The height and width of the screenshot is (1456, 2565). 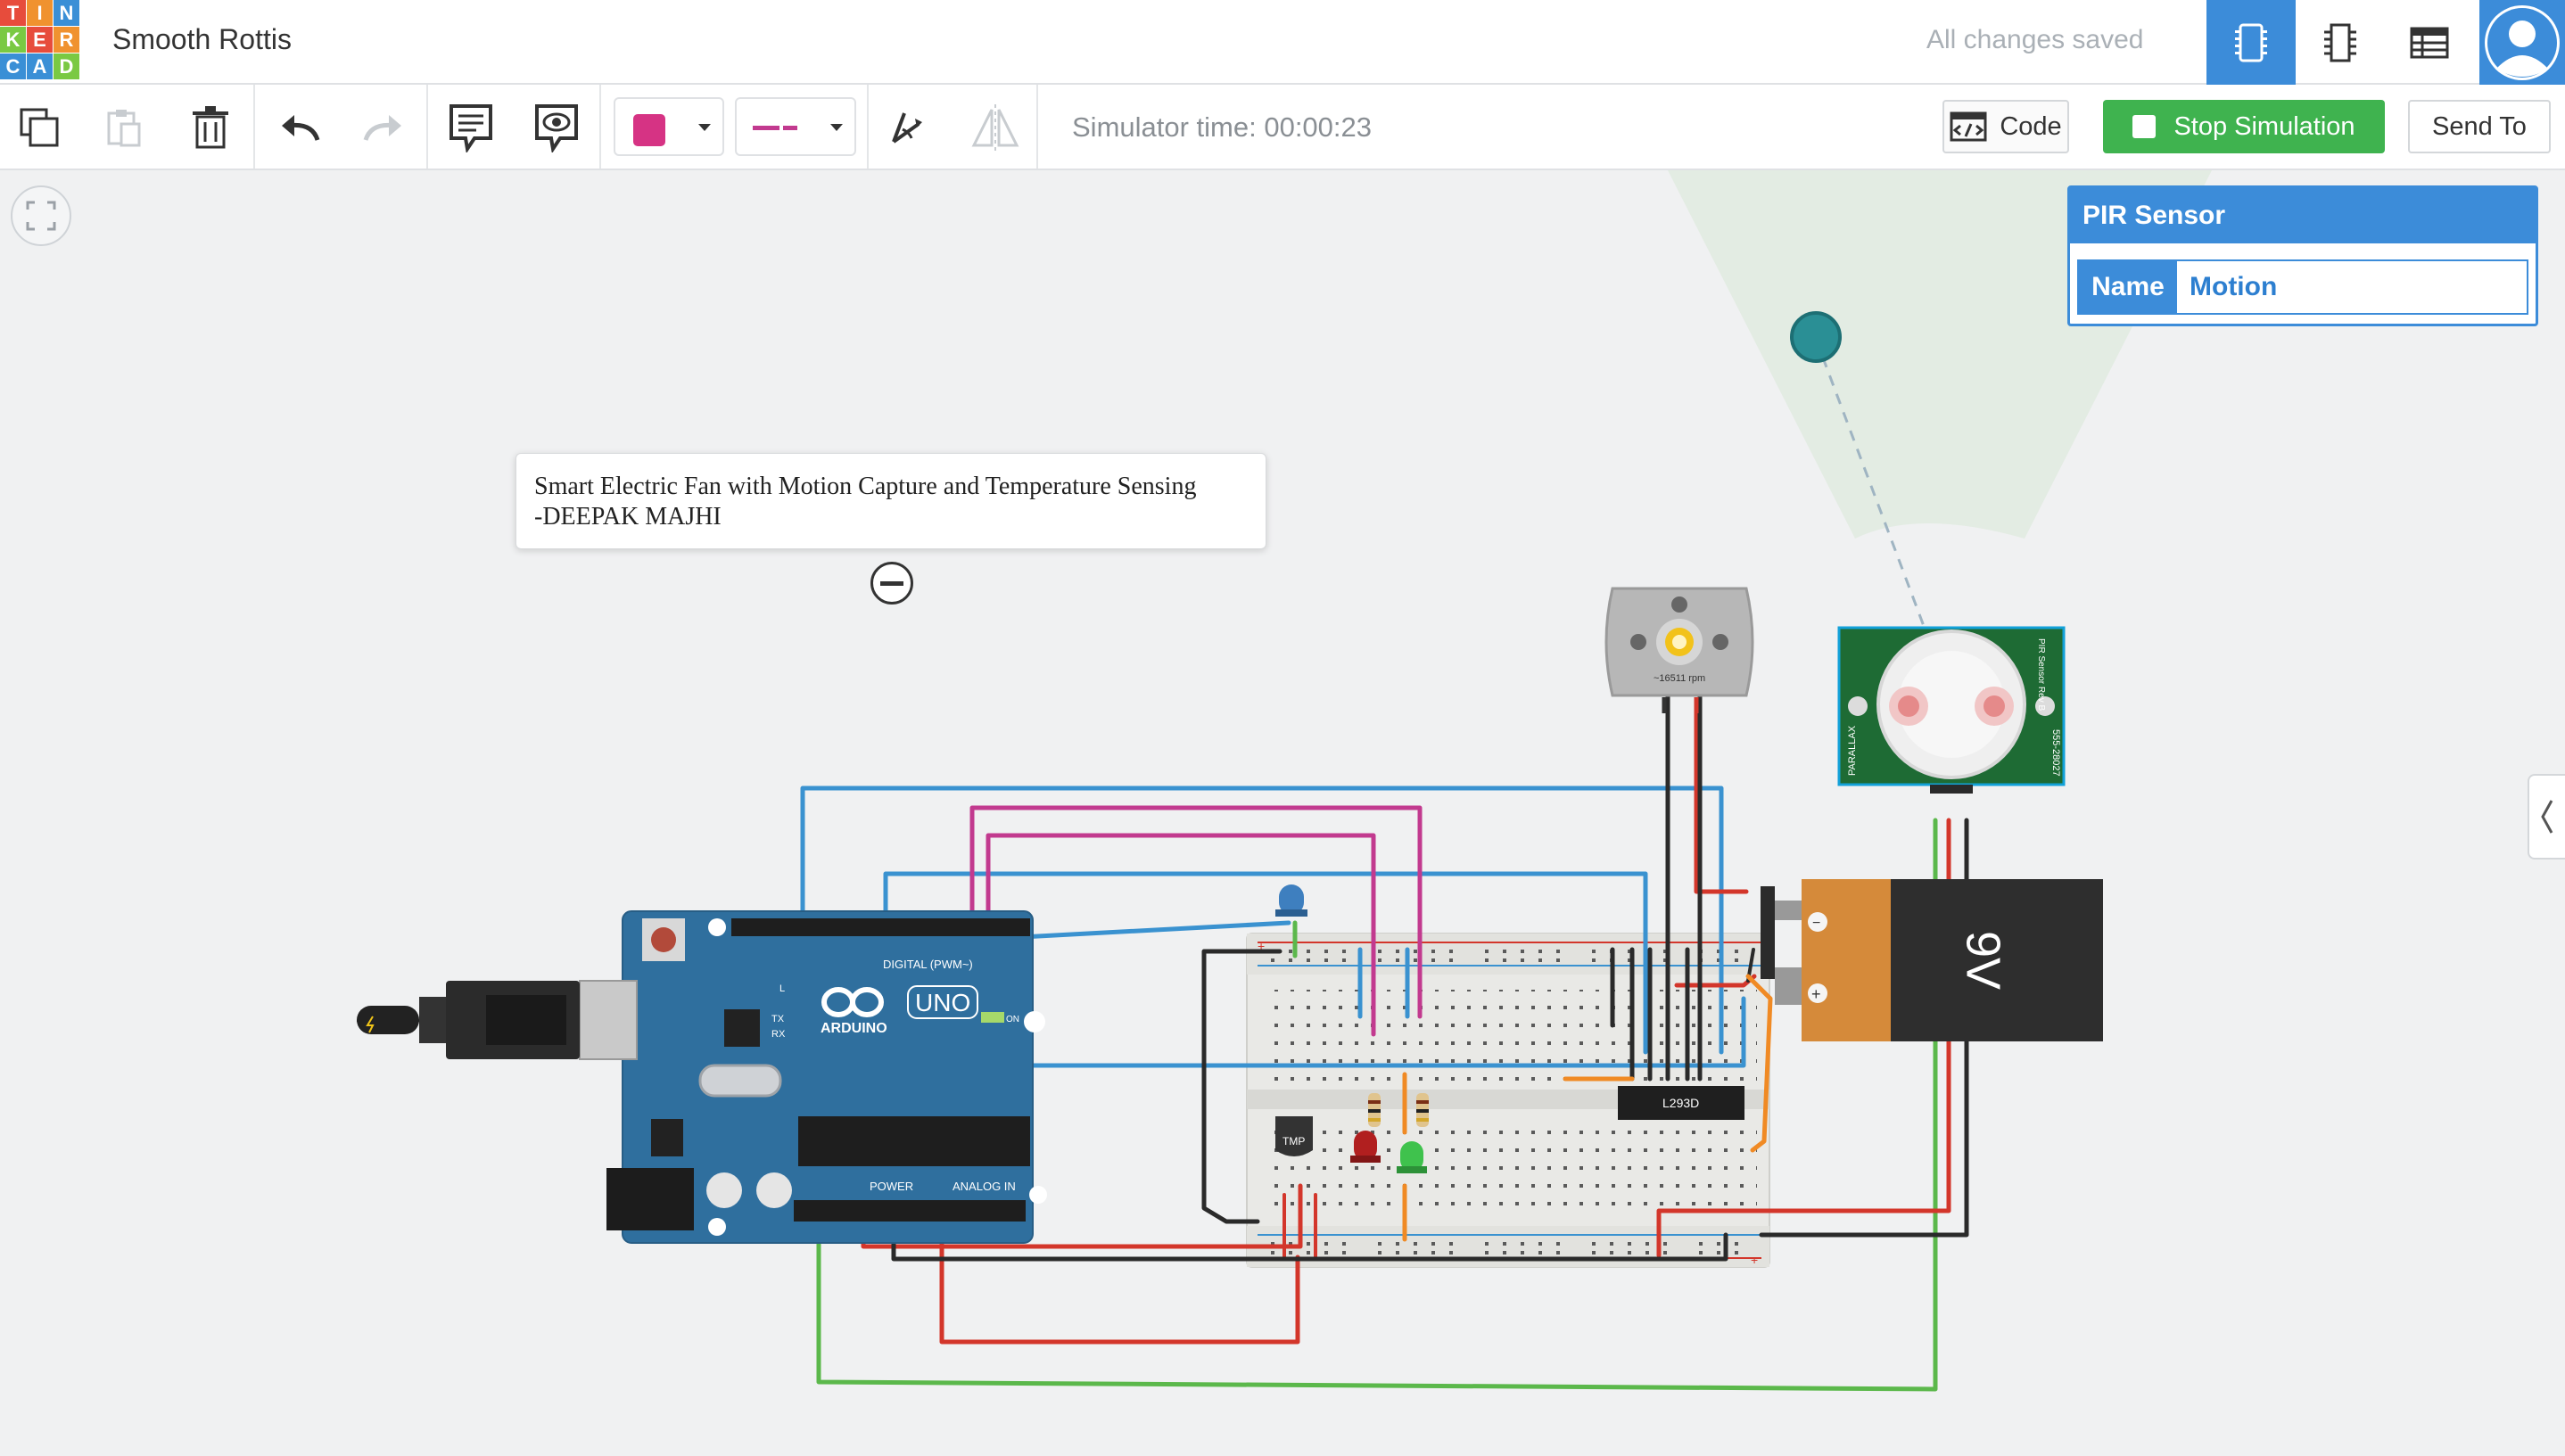 I want to click on pir-sensor: PARALLAX 555-28027 PIR Sensor Rev B, so click(x=1951, y=710).